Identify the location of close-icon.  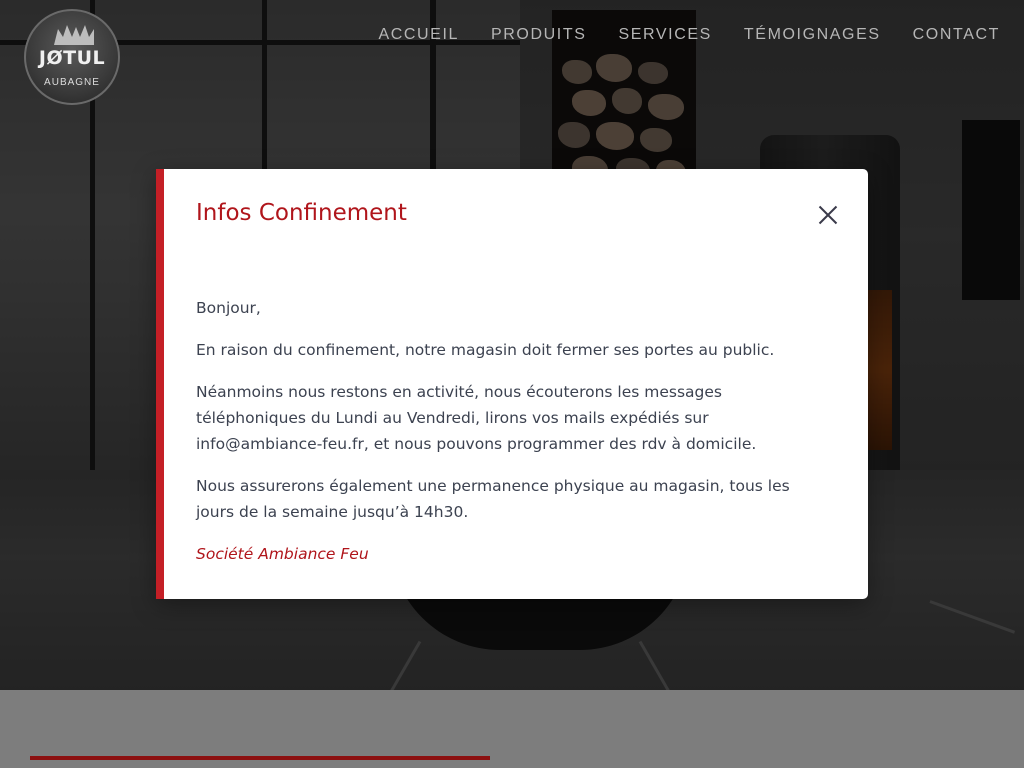
(828, 215).